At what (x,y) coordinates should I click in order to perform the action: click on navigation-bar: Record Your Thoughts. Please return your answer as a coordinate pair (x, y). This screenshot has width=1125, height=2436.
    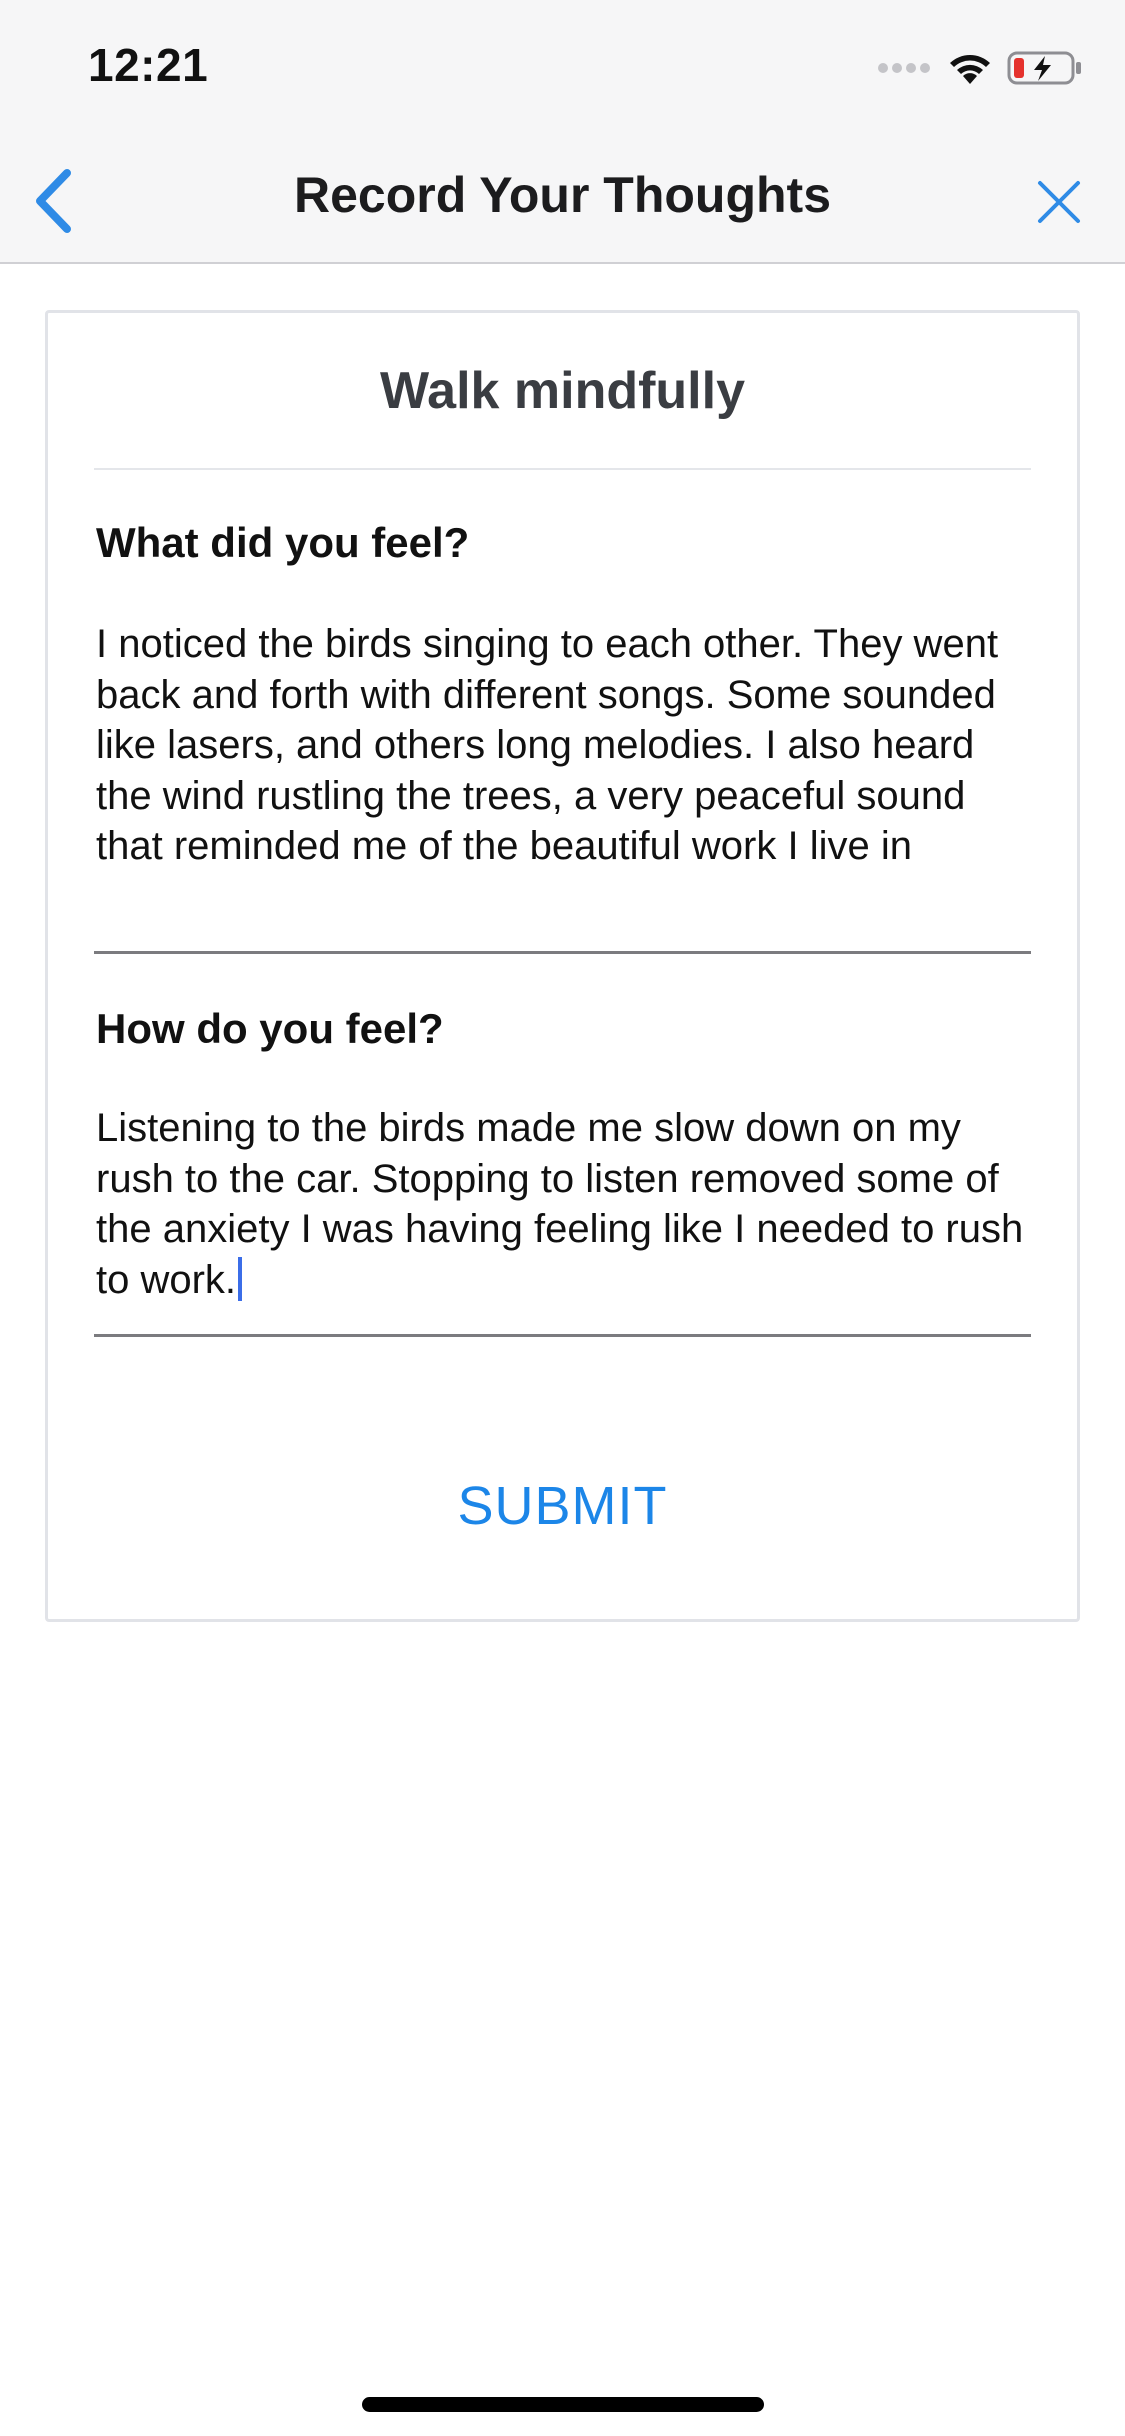
    Looking at the image, I should click on (562, 198).